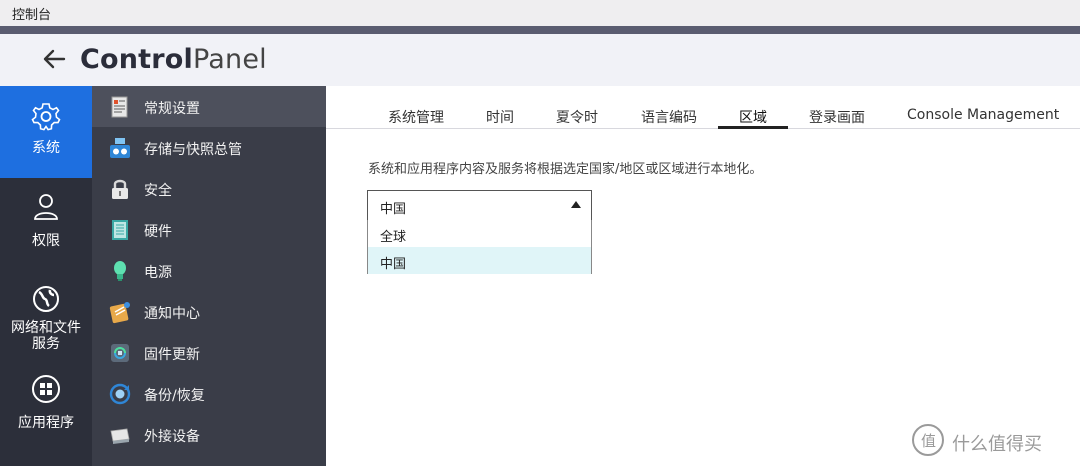  I want to click on region-dropdown-list: 全球 中国, so click(479, 247).